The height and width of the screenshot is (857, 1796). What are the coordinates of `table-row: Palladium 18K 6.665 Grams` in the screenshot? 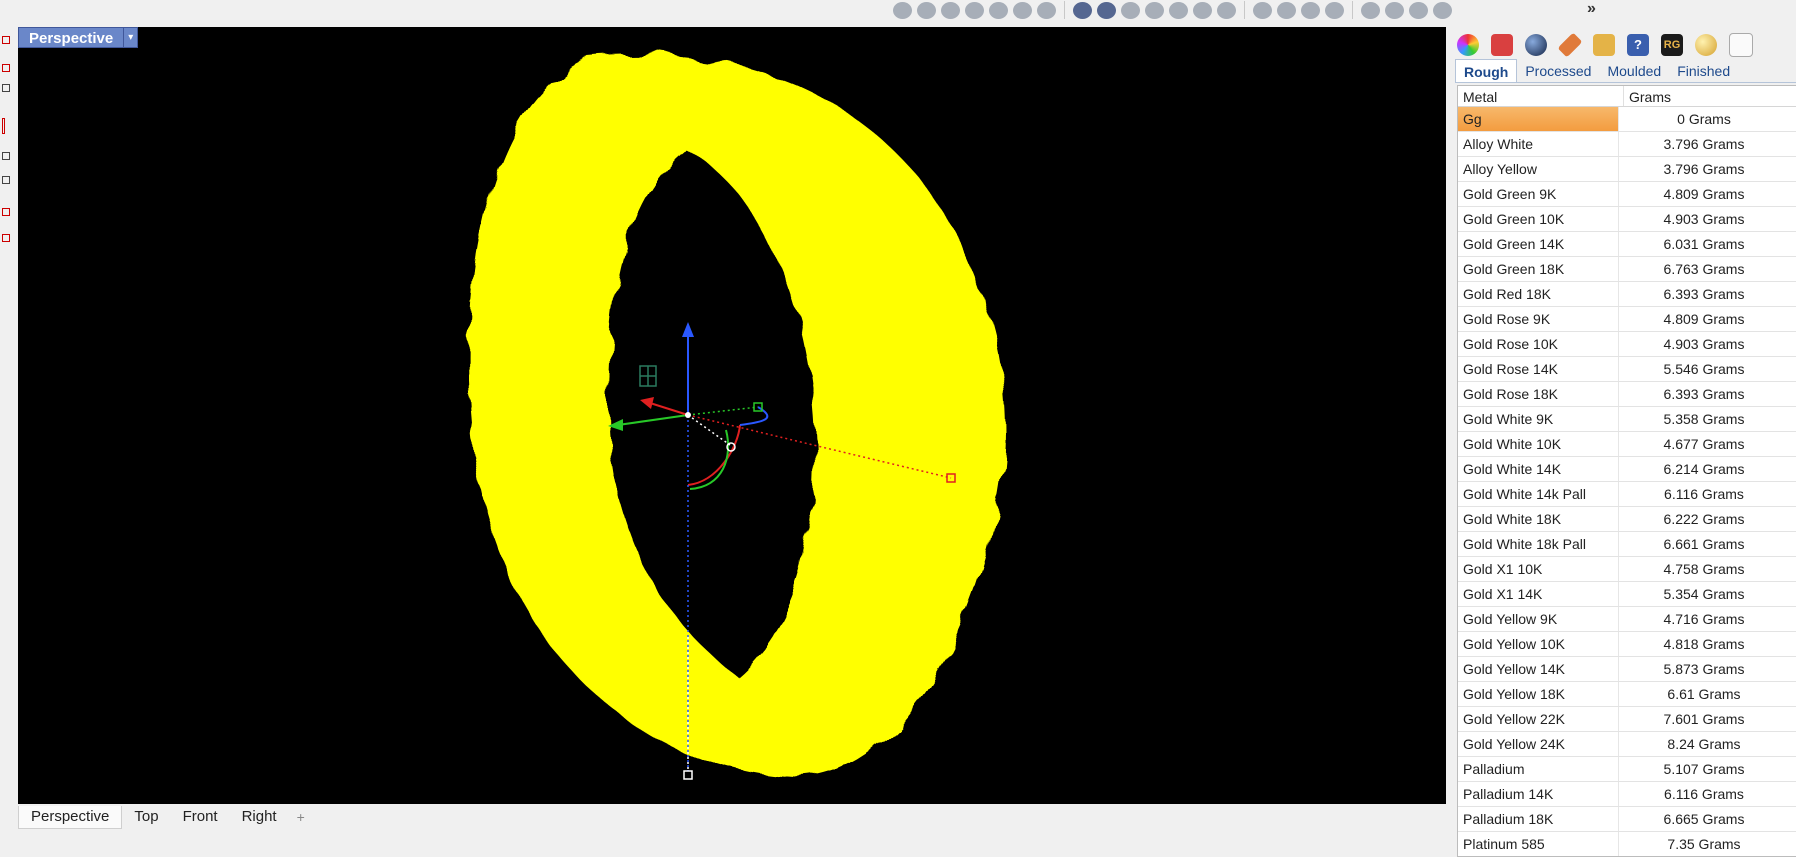 It's located at (1627, 819).